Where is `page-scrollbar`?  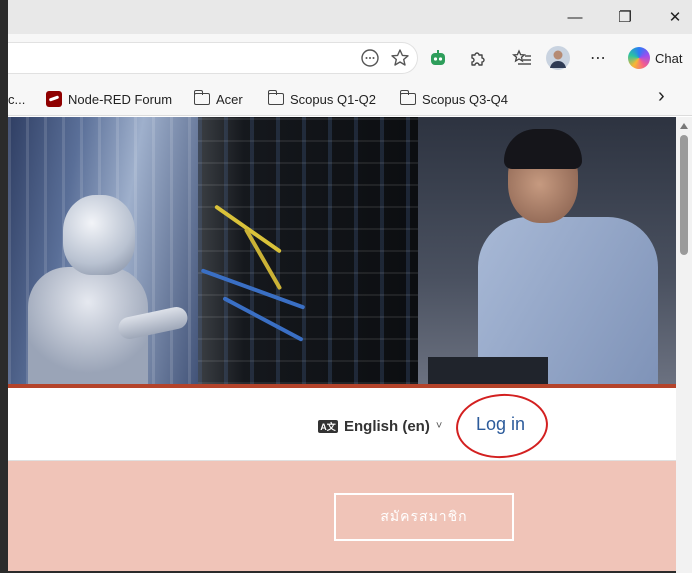
page-scrollbar is located at coordinates (684, 345).